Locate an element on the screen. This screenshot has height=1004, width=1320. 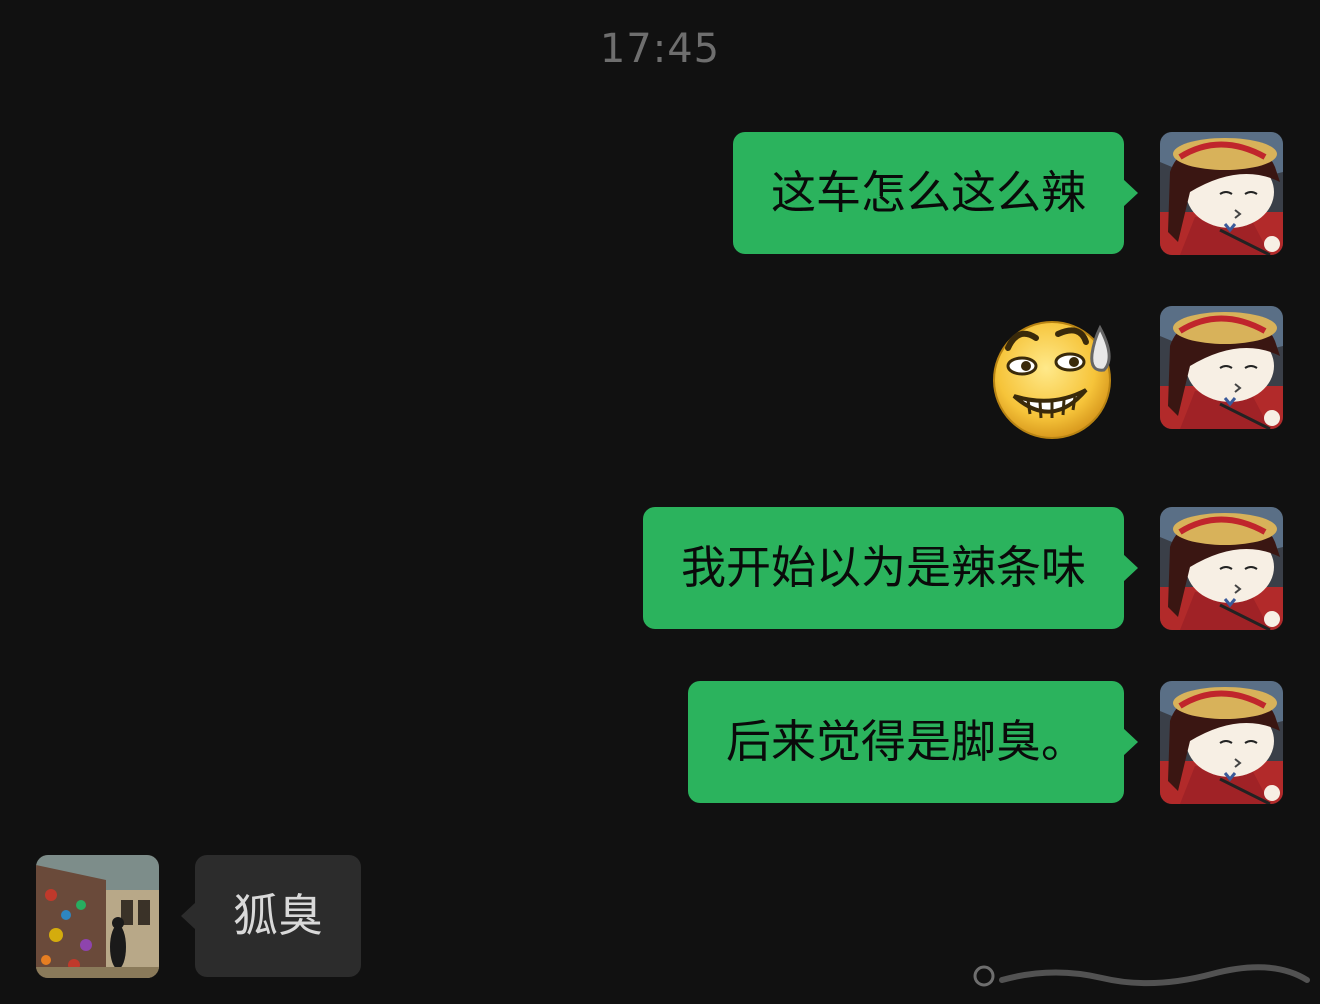
graffiti-wall-photo-avatar-icon is located at coordinates (97, 916).